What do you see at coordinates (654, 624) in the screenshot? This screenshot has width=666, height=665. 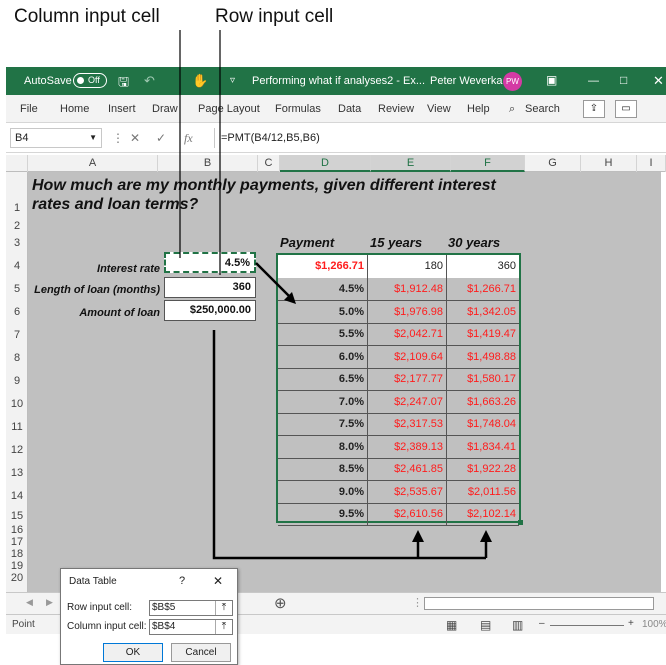 I see `zoom-level: 100%` at bounding box center [654, 624].